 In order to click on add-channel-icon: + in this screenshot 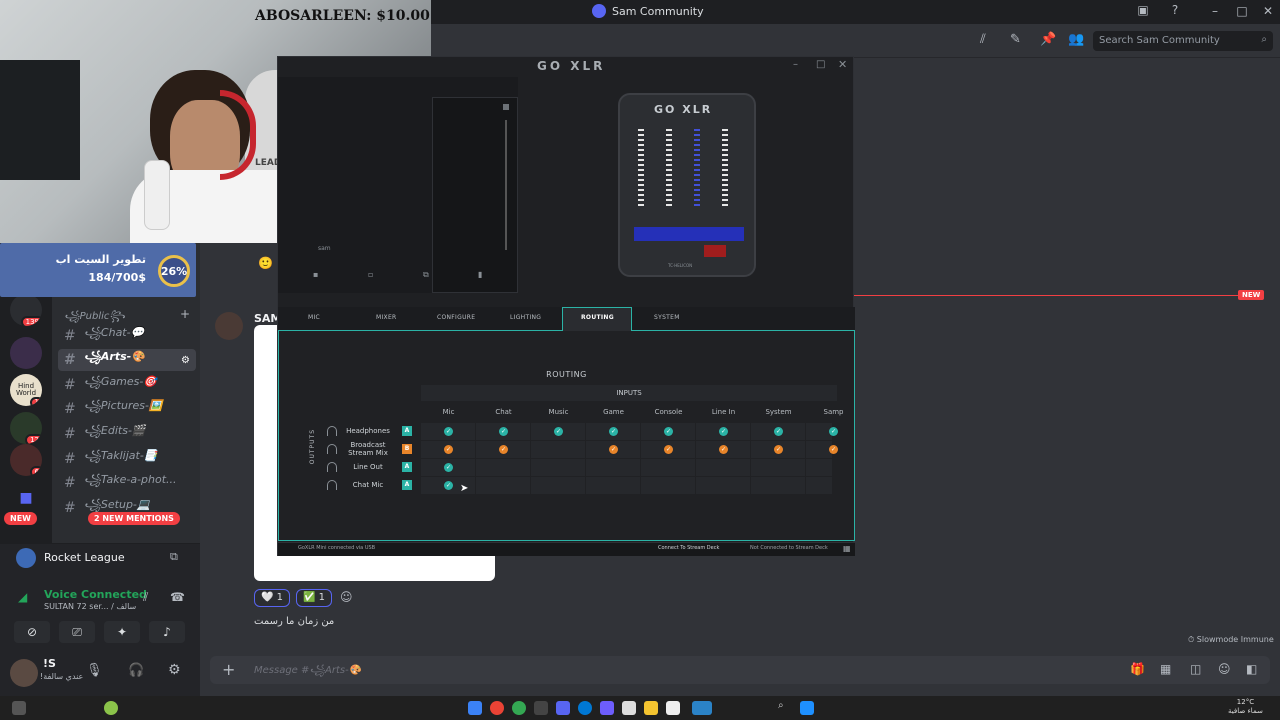, I will do `click(185, 314)`.